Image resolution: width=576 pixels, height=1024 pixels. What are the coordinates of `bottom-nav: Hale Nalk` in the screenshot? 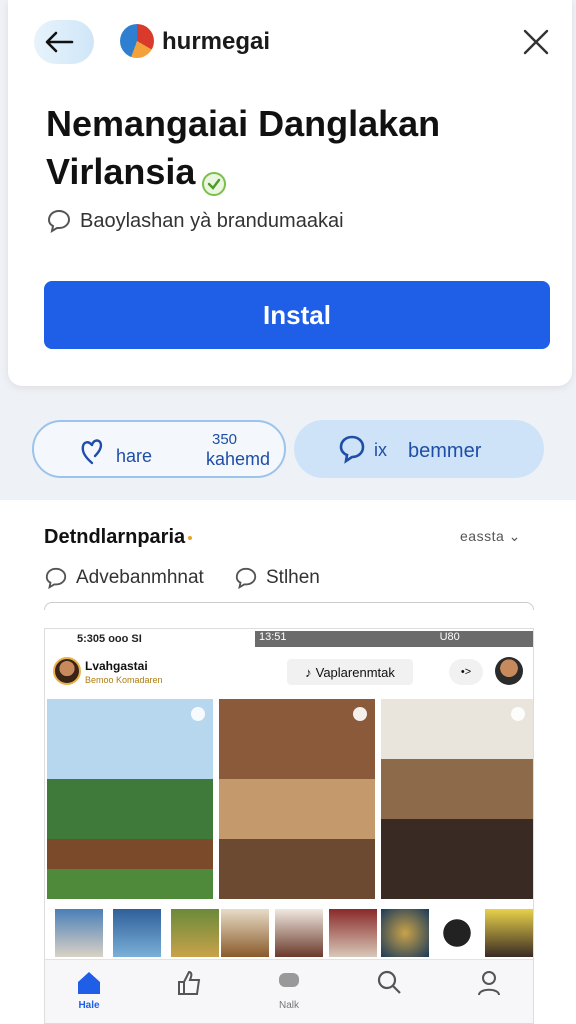 It's located at (289, 991).